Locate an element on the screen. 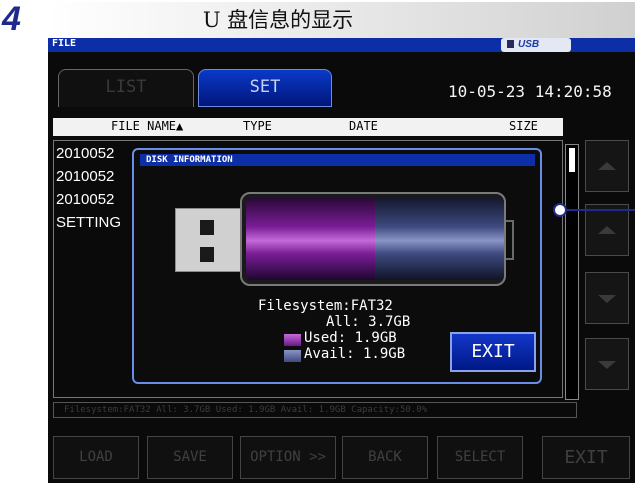 Image resolution: width=635 pixels, height=483 pixels. total-capacity: All: 3.7GB is located at coordinates (368, 322).